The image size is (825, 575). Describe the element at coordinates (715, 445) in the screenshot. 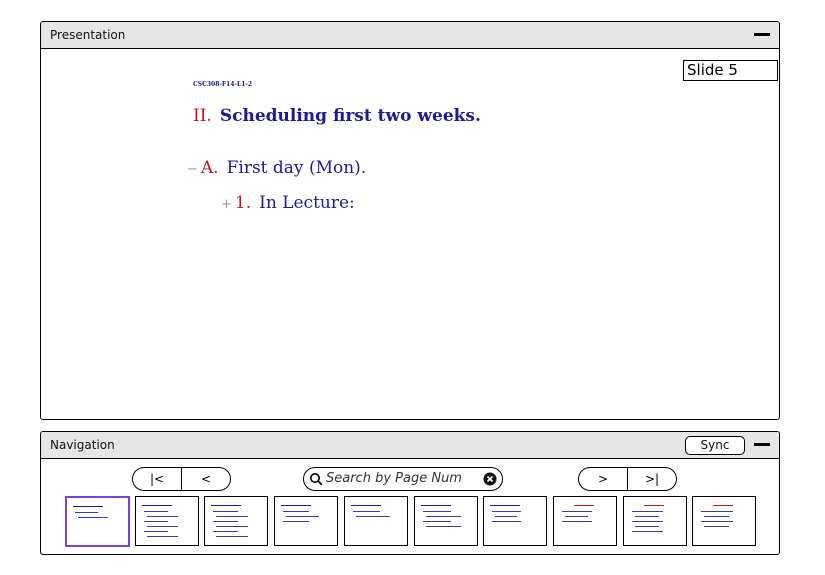

I see `sync-button: Sync` at that location.